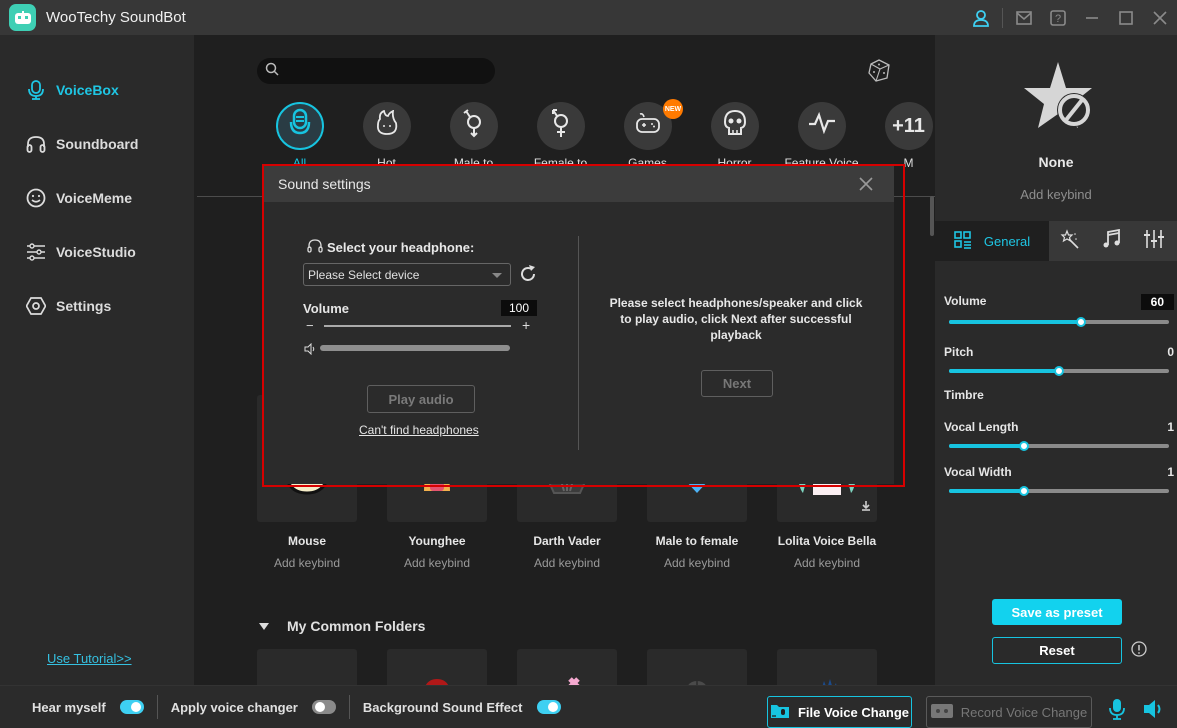 The image size is (1177, 728). I want to click on category-feature-voice: Feature Voice, so click(821, 136).